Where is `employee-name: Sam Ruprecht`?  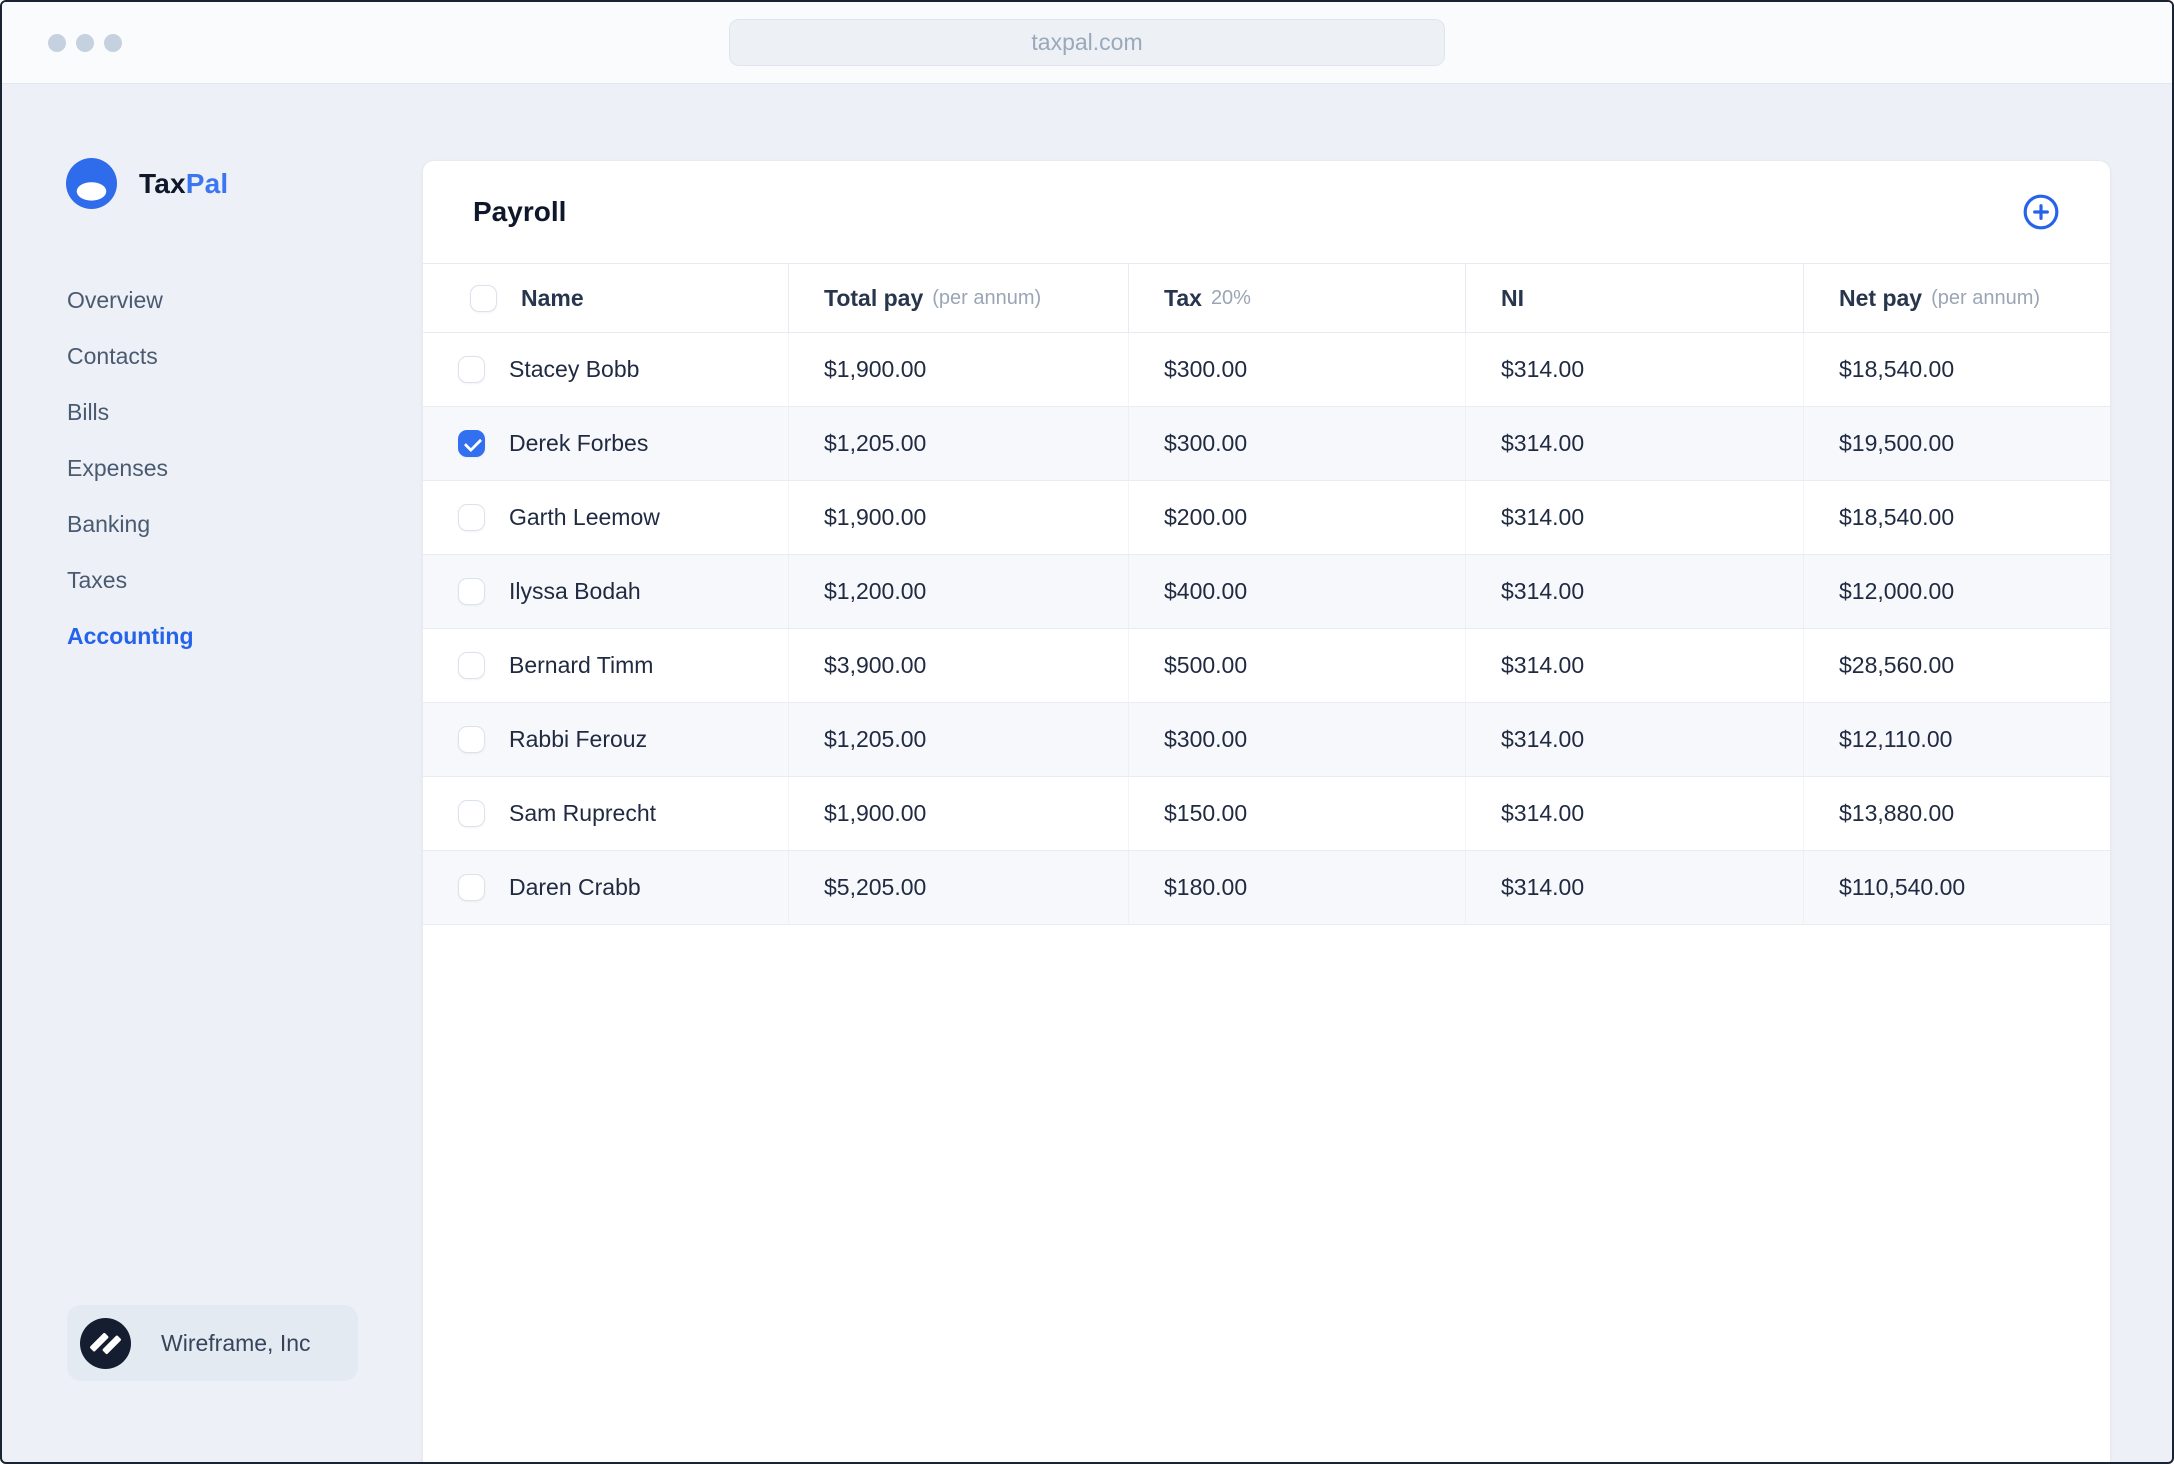 employee-name: Sam Ruprecht is located at coordinates (583, 813).